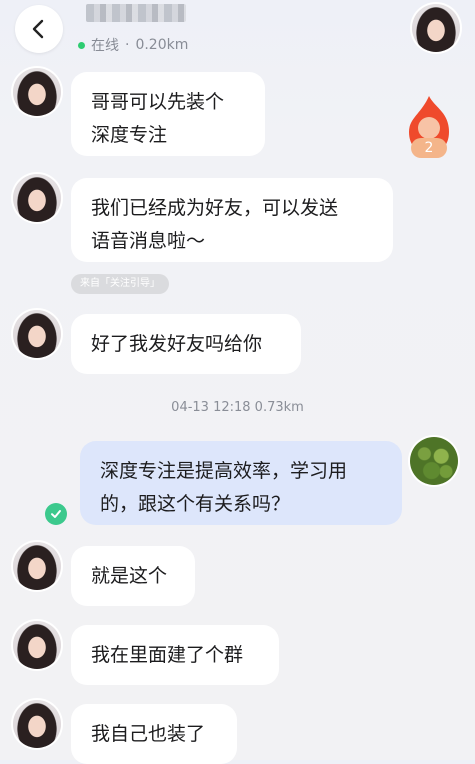 The height and width of the screenshot is (764, 475). Describe the element at coordinates (434, 461) in the screenshot. I see `my-avatar` at that location.